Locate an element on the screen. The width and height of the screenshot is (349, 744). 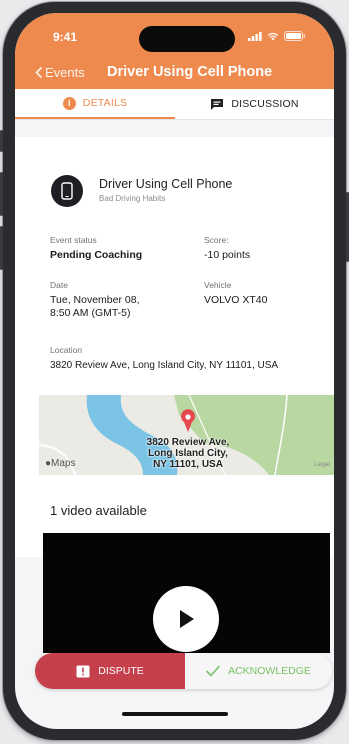
tab-bar: i DETAILS DISCUSSION is located at coordinates (174, 104).